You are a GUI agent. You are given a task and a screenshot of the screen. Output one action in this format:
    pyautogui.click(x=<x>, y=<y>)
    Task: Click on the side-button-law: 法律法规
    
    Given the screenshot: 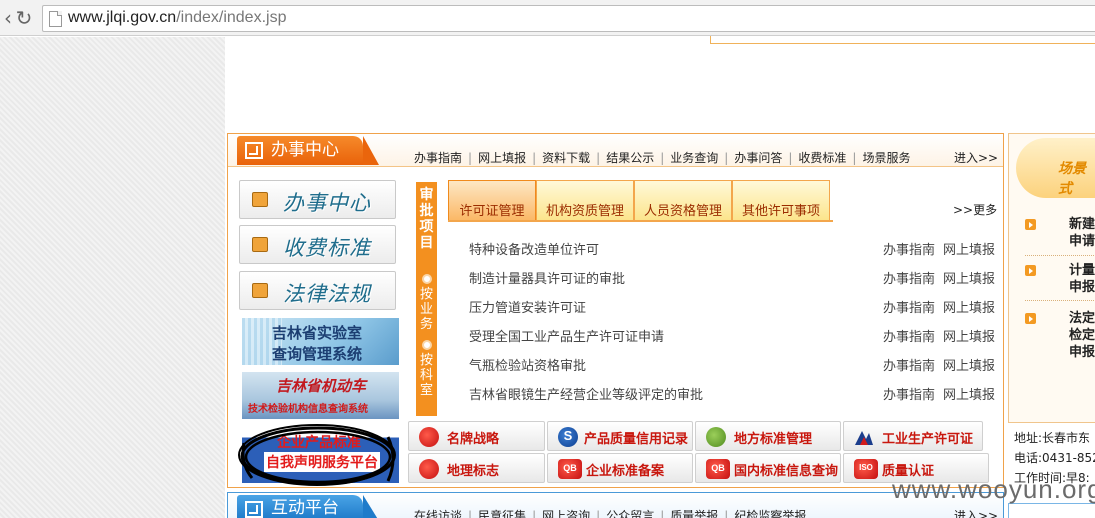 What is the action you would take?
    pyautogui.click(x=317, y=290)
    